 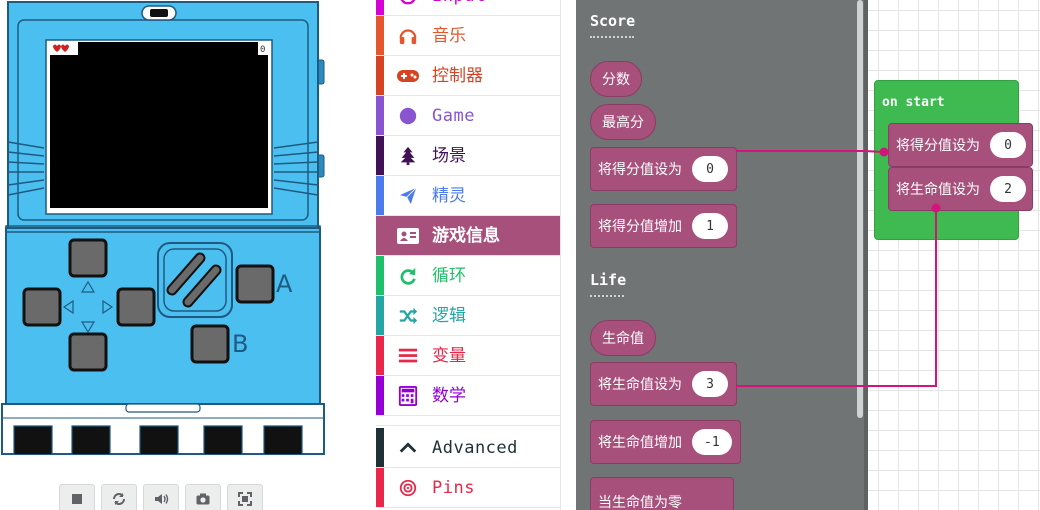 What do you see at coordinates (468, 196) in the screenshot?
I see `category-paper-plane: 精灵` at bounding box center [468, 196].